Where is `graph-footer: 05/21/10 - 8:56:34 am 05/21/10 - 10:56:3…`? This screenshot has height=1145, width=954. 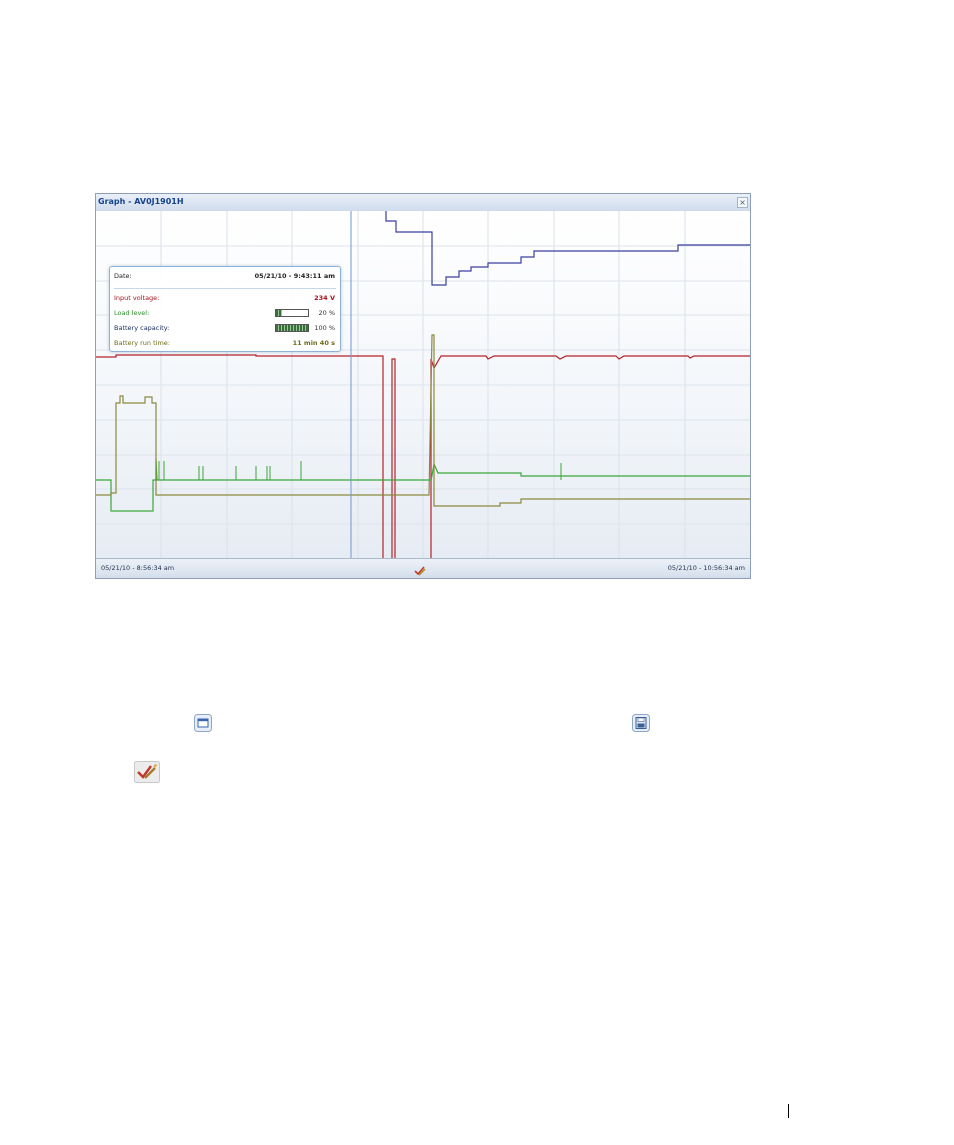
graph-footer: 05/21/10 - 8:56:34 am 05/21/10 - 10:56:3… is located at coordinates (423, 568).